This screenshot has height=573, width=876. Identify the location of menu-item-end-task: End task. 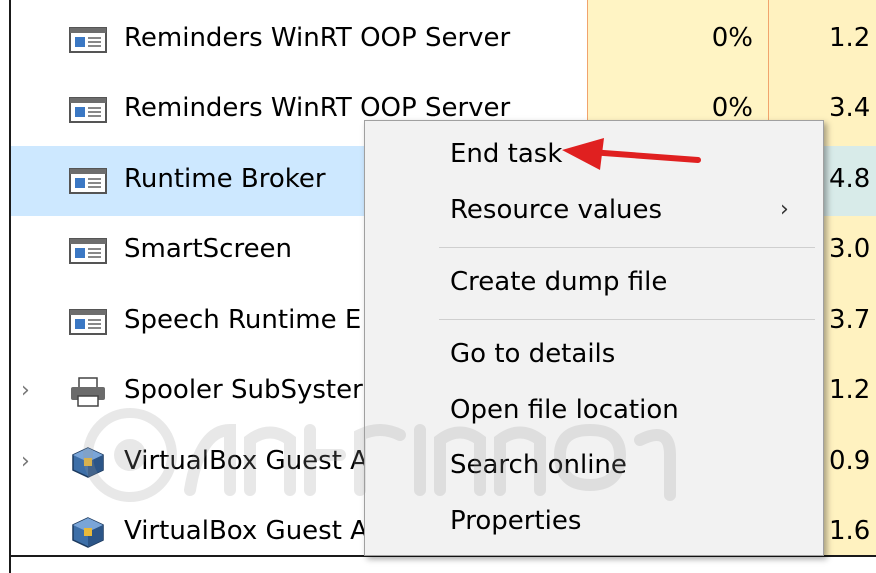
(506, 154).